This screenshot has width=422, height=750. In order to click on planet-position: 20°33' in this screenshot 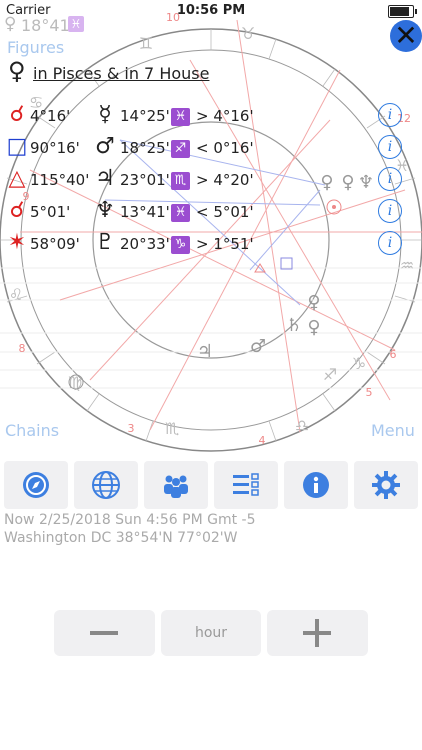, I will do `click(145, 244)`.